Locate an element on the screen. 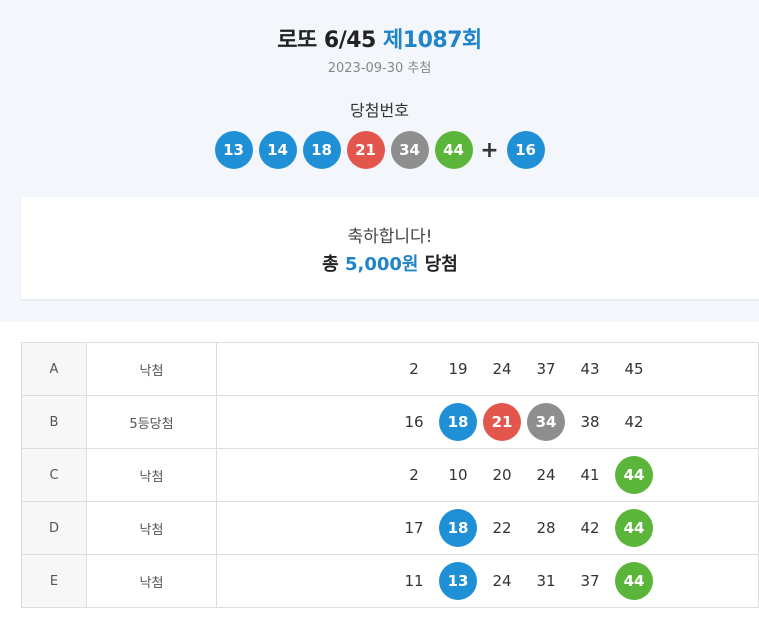  game-number: 31 is located at coordinates (546, 581).